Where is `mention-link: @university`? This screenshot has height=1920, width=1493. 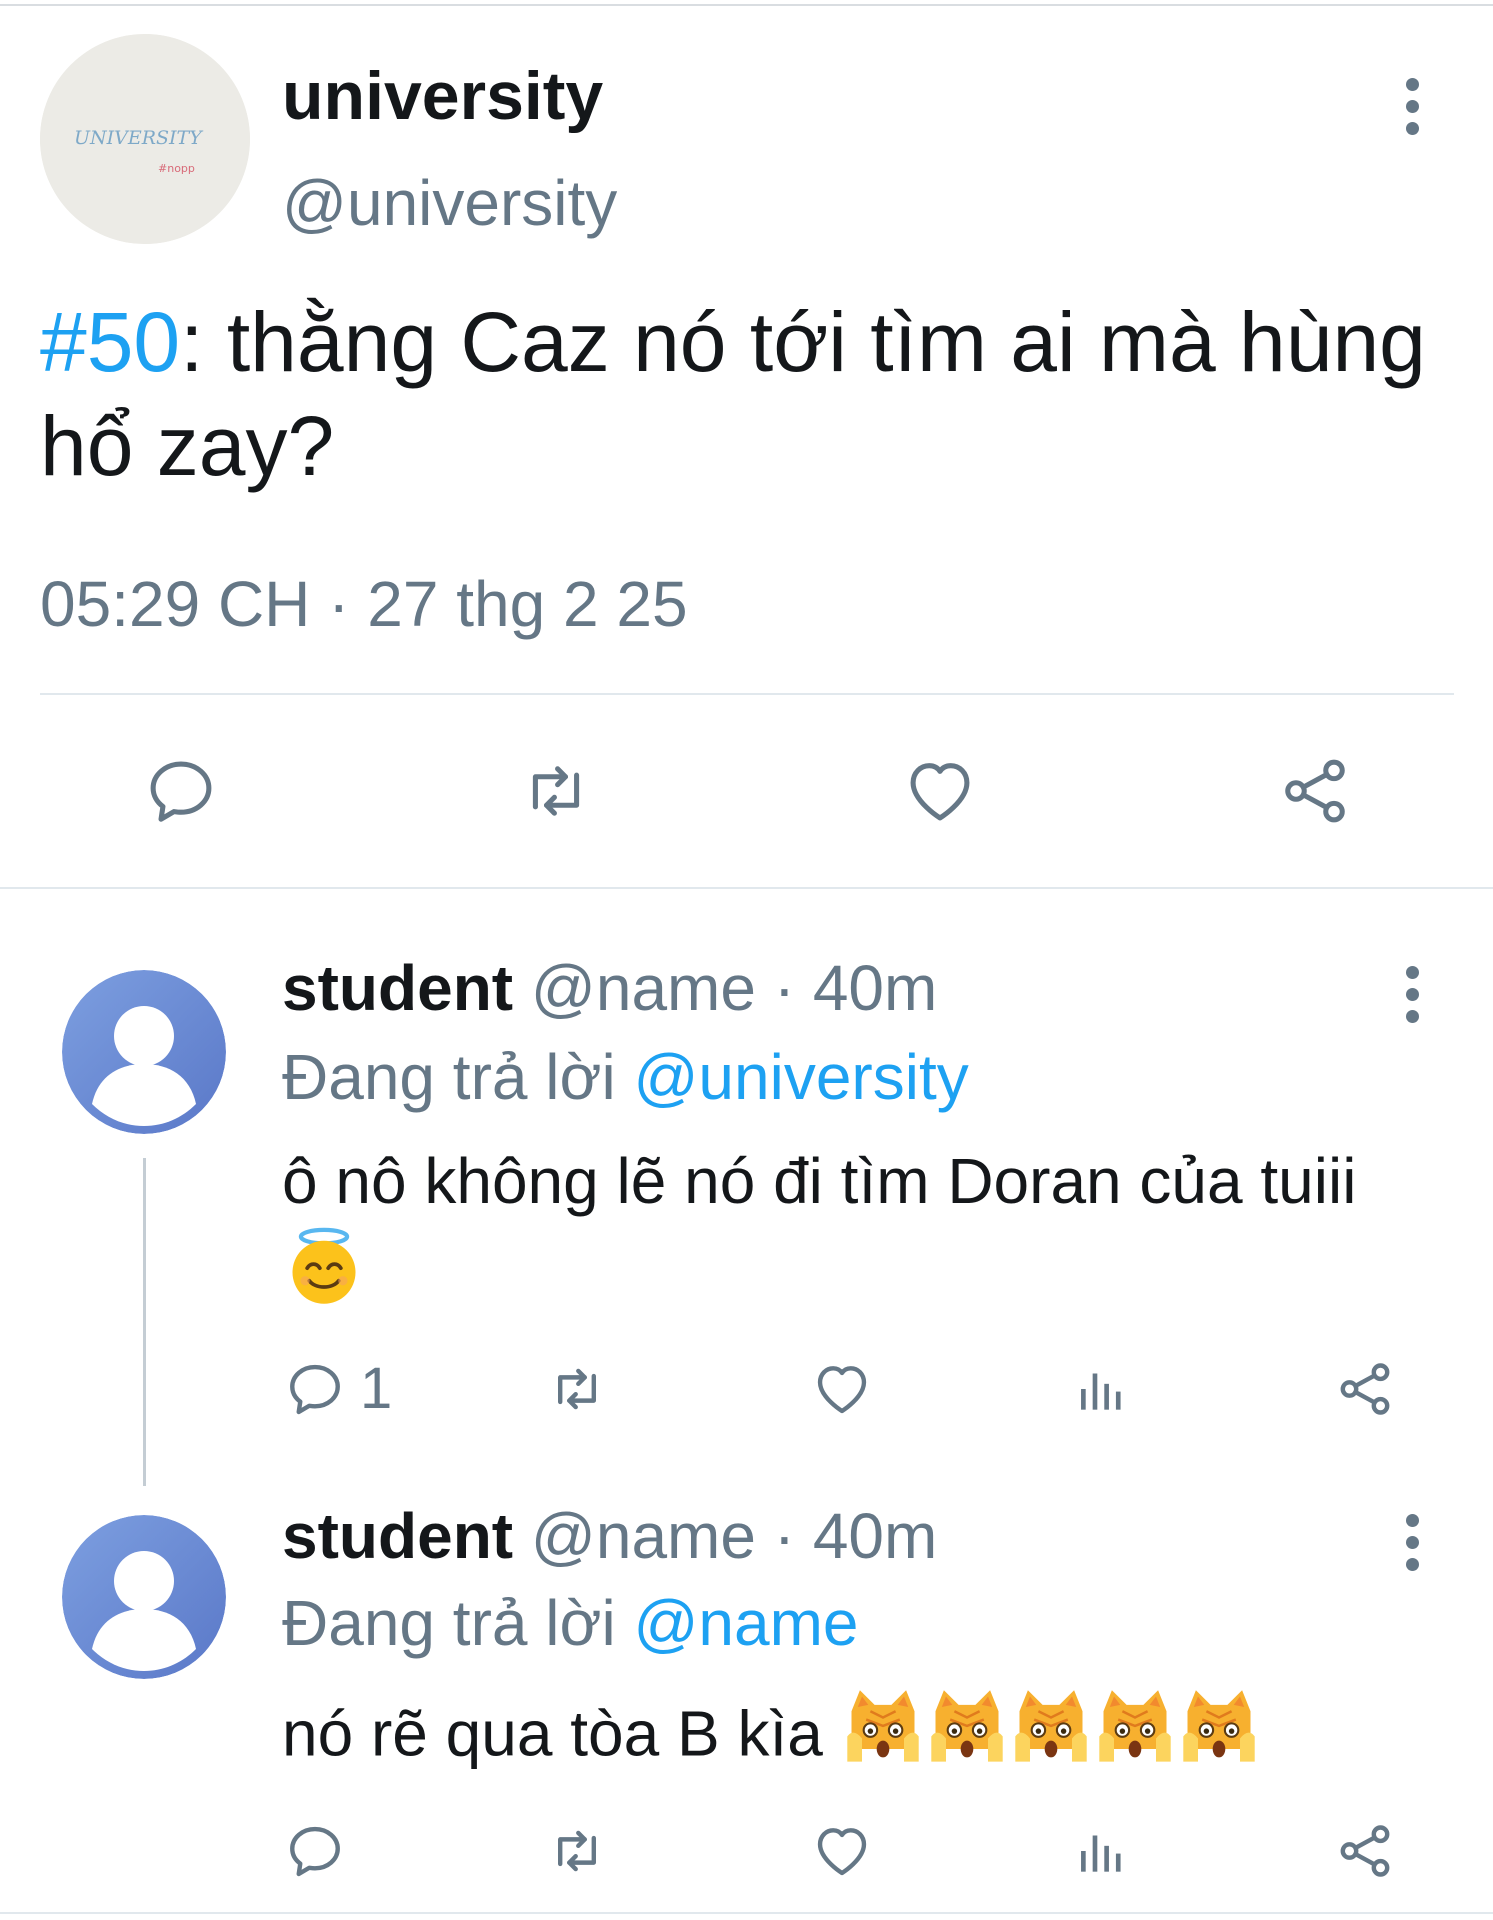 mention-link: @university is located at coordinates (800, 1077).